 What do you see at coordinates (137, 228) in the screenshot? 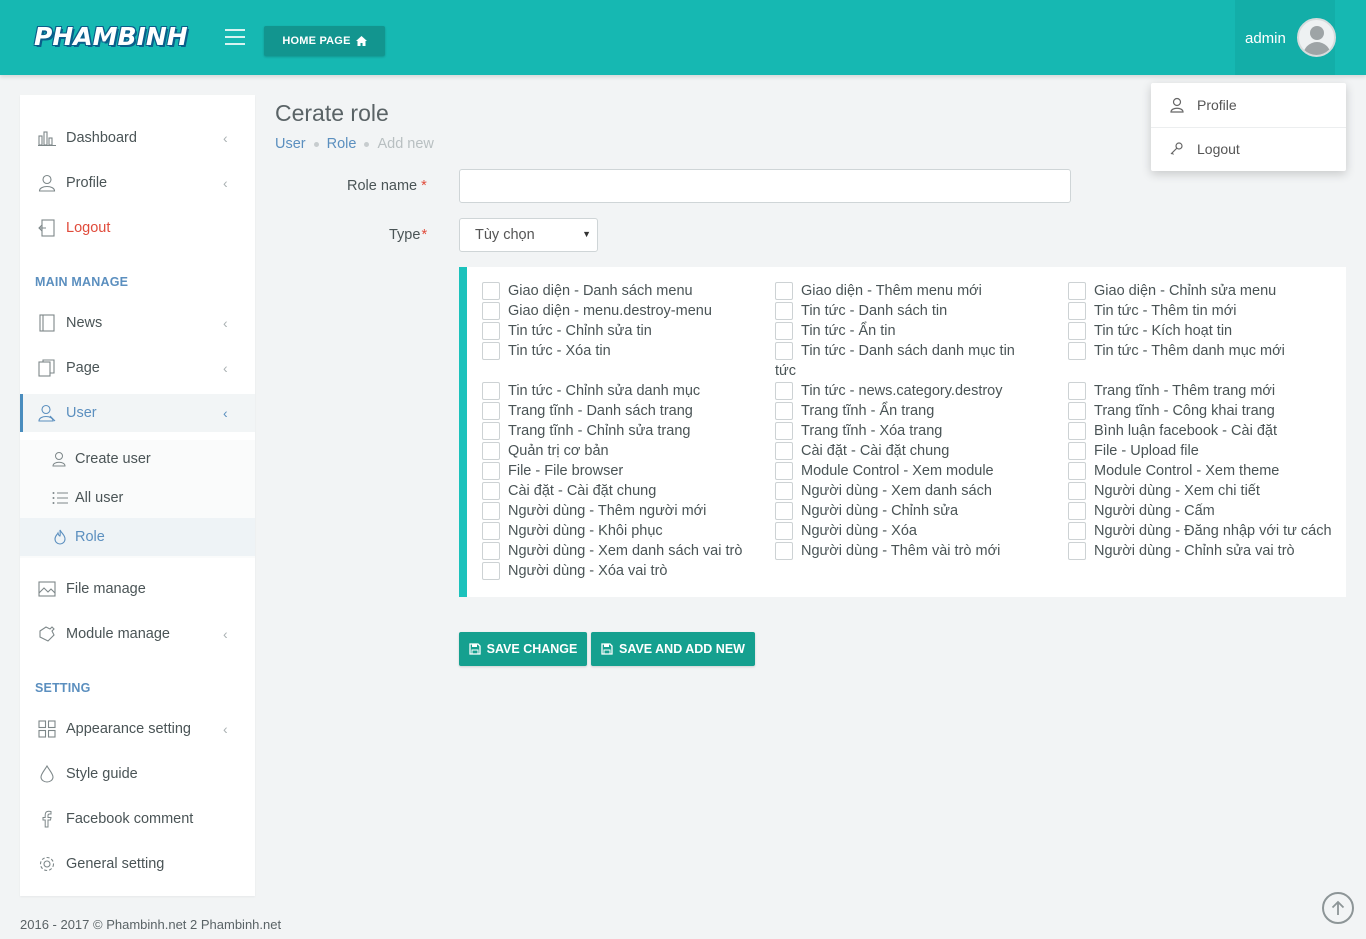
I see `sidebar-item-logout: Logout` at bounding box center [137, 228].